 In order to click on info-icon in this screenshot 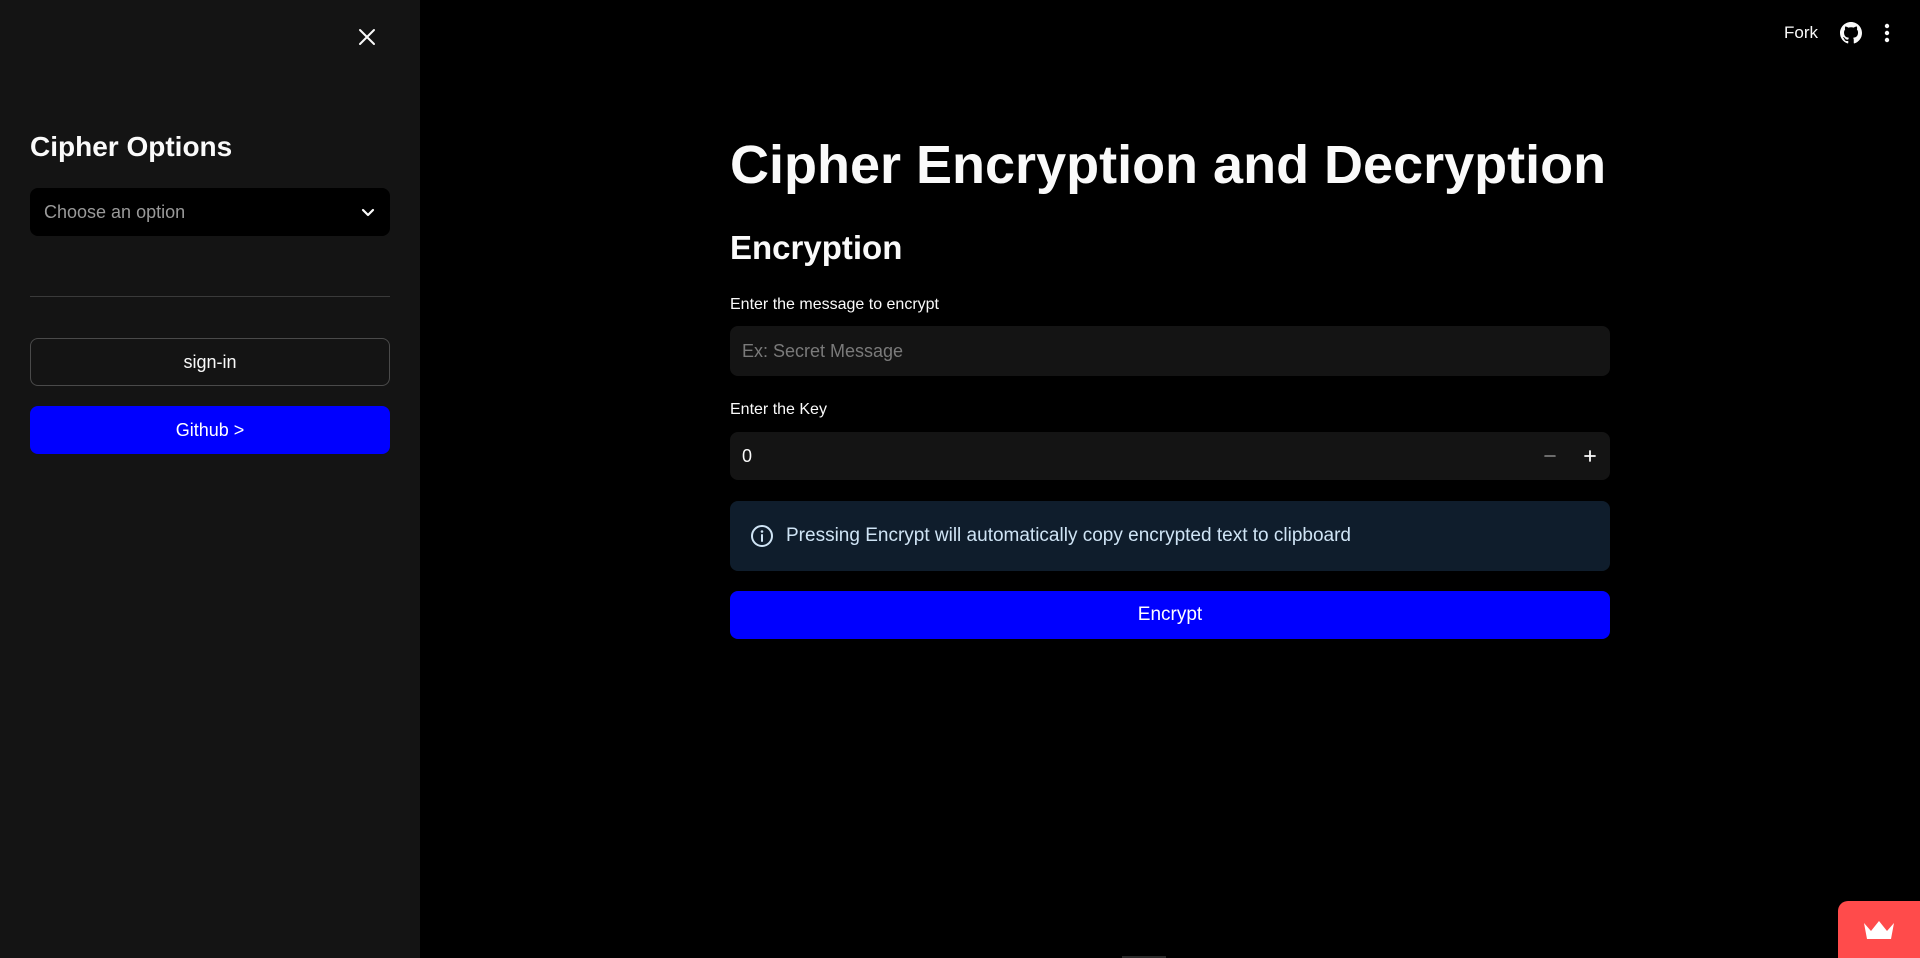, I will do `click(762, 536)`.